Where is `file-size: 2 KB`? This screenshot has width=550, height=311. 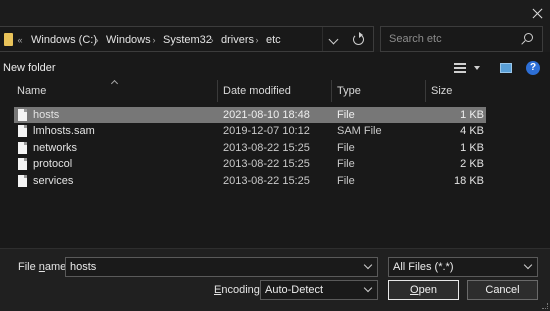
file-size: 2 KB is located at coordinates (472, 164).